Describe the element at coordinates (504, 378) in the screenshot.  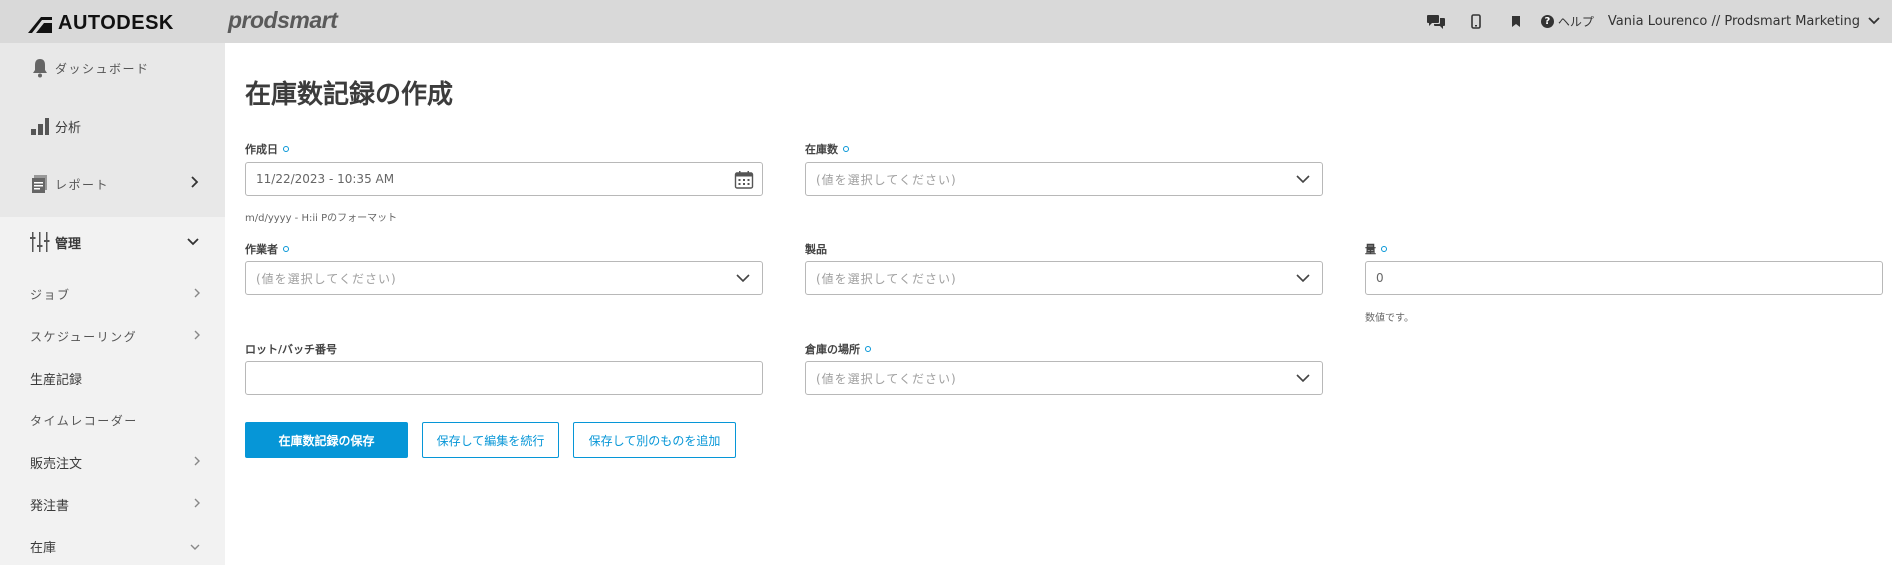
I see `lot-batch-input` at that location.